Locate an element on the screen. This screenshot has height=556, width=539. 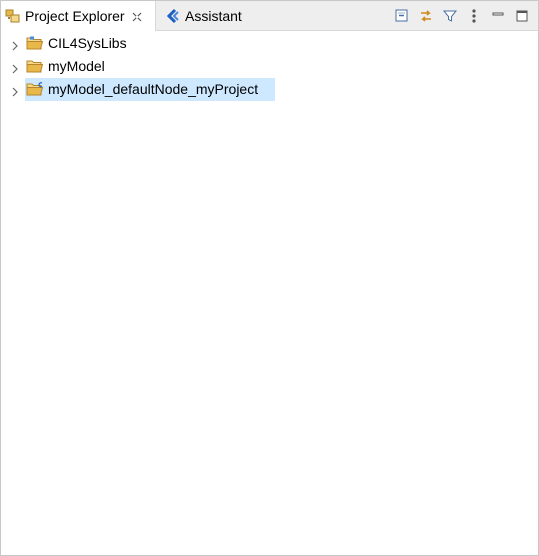
tree-item-label: myModel_defaultNode_myProject is located at coordinates (153, 89).